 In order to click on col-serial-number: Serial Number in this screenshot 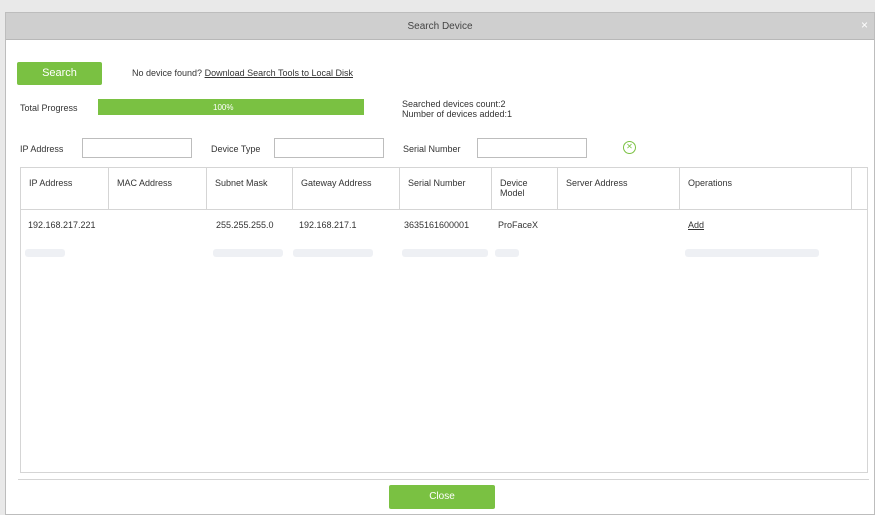, I will do `click(446, 189)`.